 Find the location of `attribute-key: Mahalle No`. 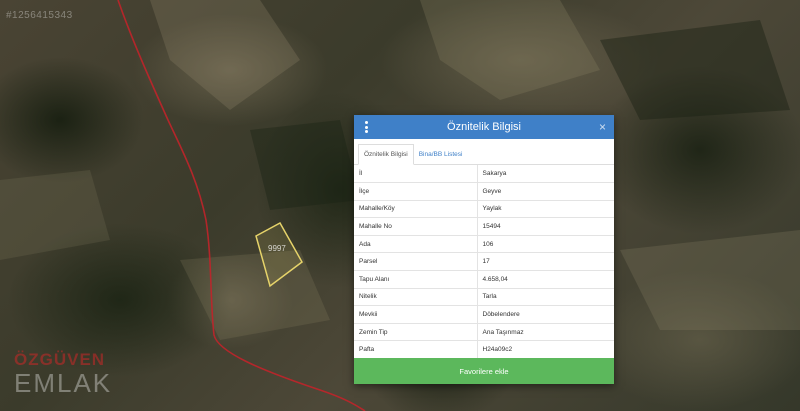

attribute-key: Mahalle No is located at coordinates (416, 226).